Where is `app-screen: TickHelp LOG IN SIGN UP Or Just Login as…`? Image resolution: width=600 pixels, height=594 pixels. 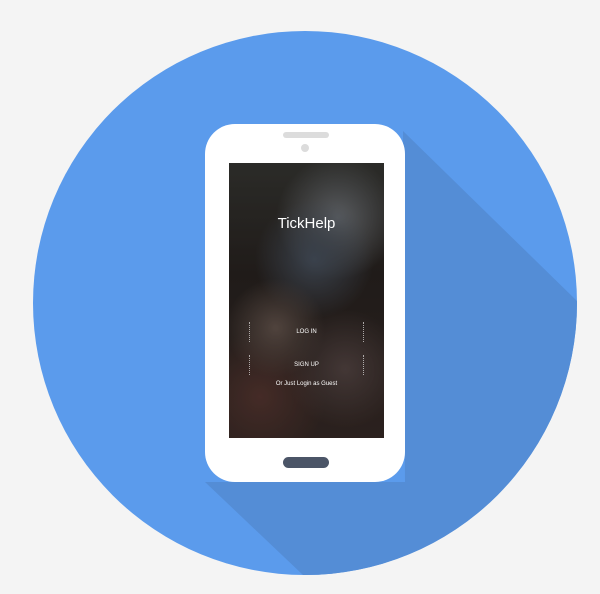 app-screen: TickHelp LOG IN SIGN UP Or Just Login as… is located at coordinates (306, 300).